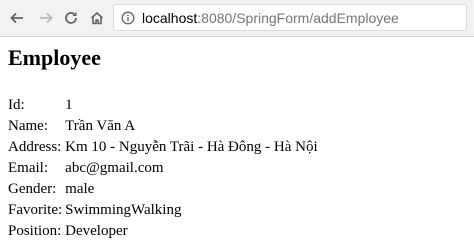 Image resolution: width=474 pixels, height=242 pixels. I want to click on home-icon, so click(97, 18).